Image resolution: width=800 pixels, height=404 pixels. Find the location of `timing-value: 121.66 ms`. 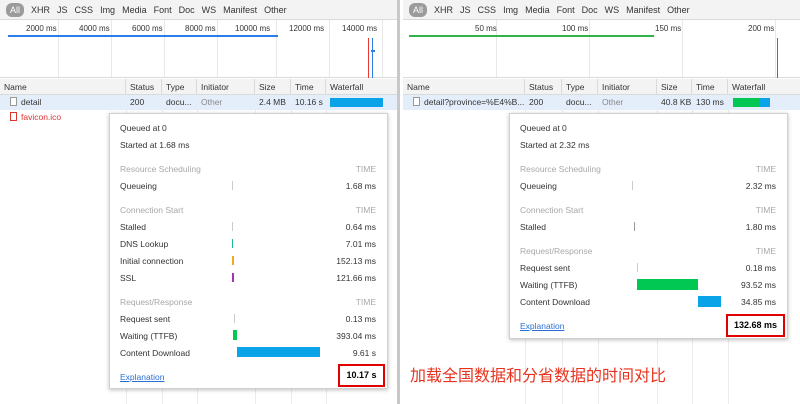

timing-value: 121.66 ms is located at coordinates (356, 278).